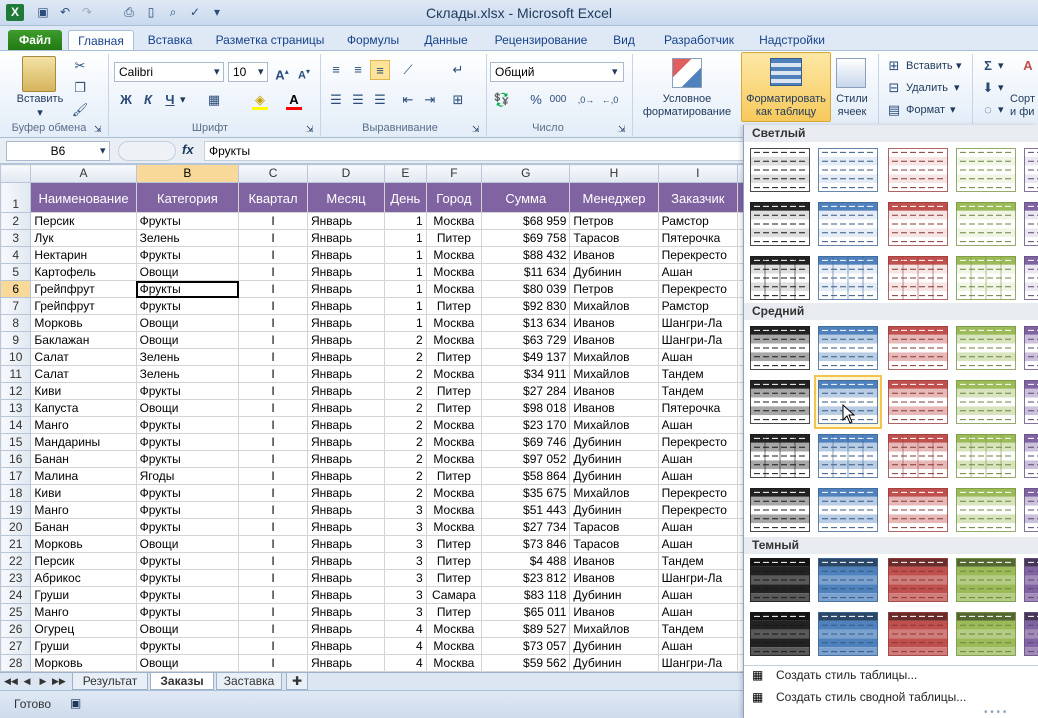  I want to click on name-box-dropdown-icon: ▾, so click(103, 151).